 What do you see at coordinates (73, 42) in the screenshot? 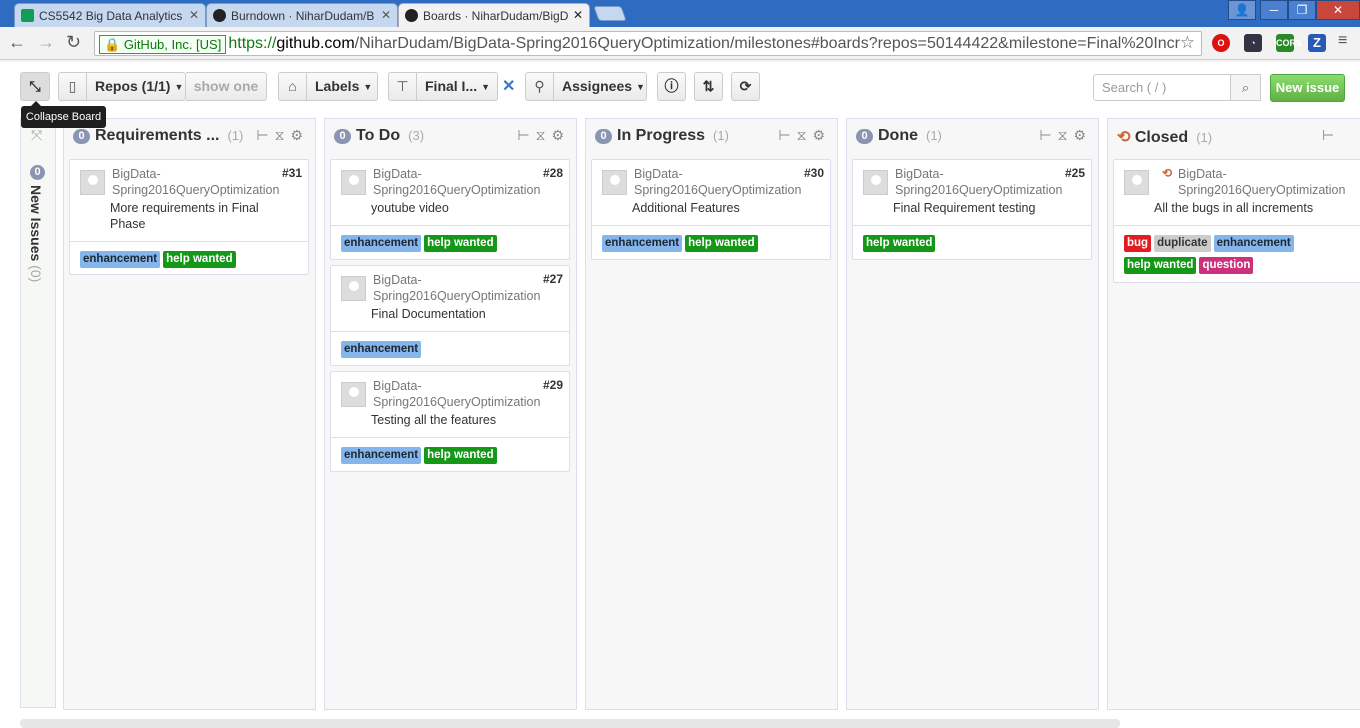
I see `reload-icon: ↻` at bounding box center [73, 42].